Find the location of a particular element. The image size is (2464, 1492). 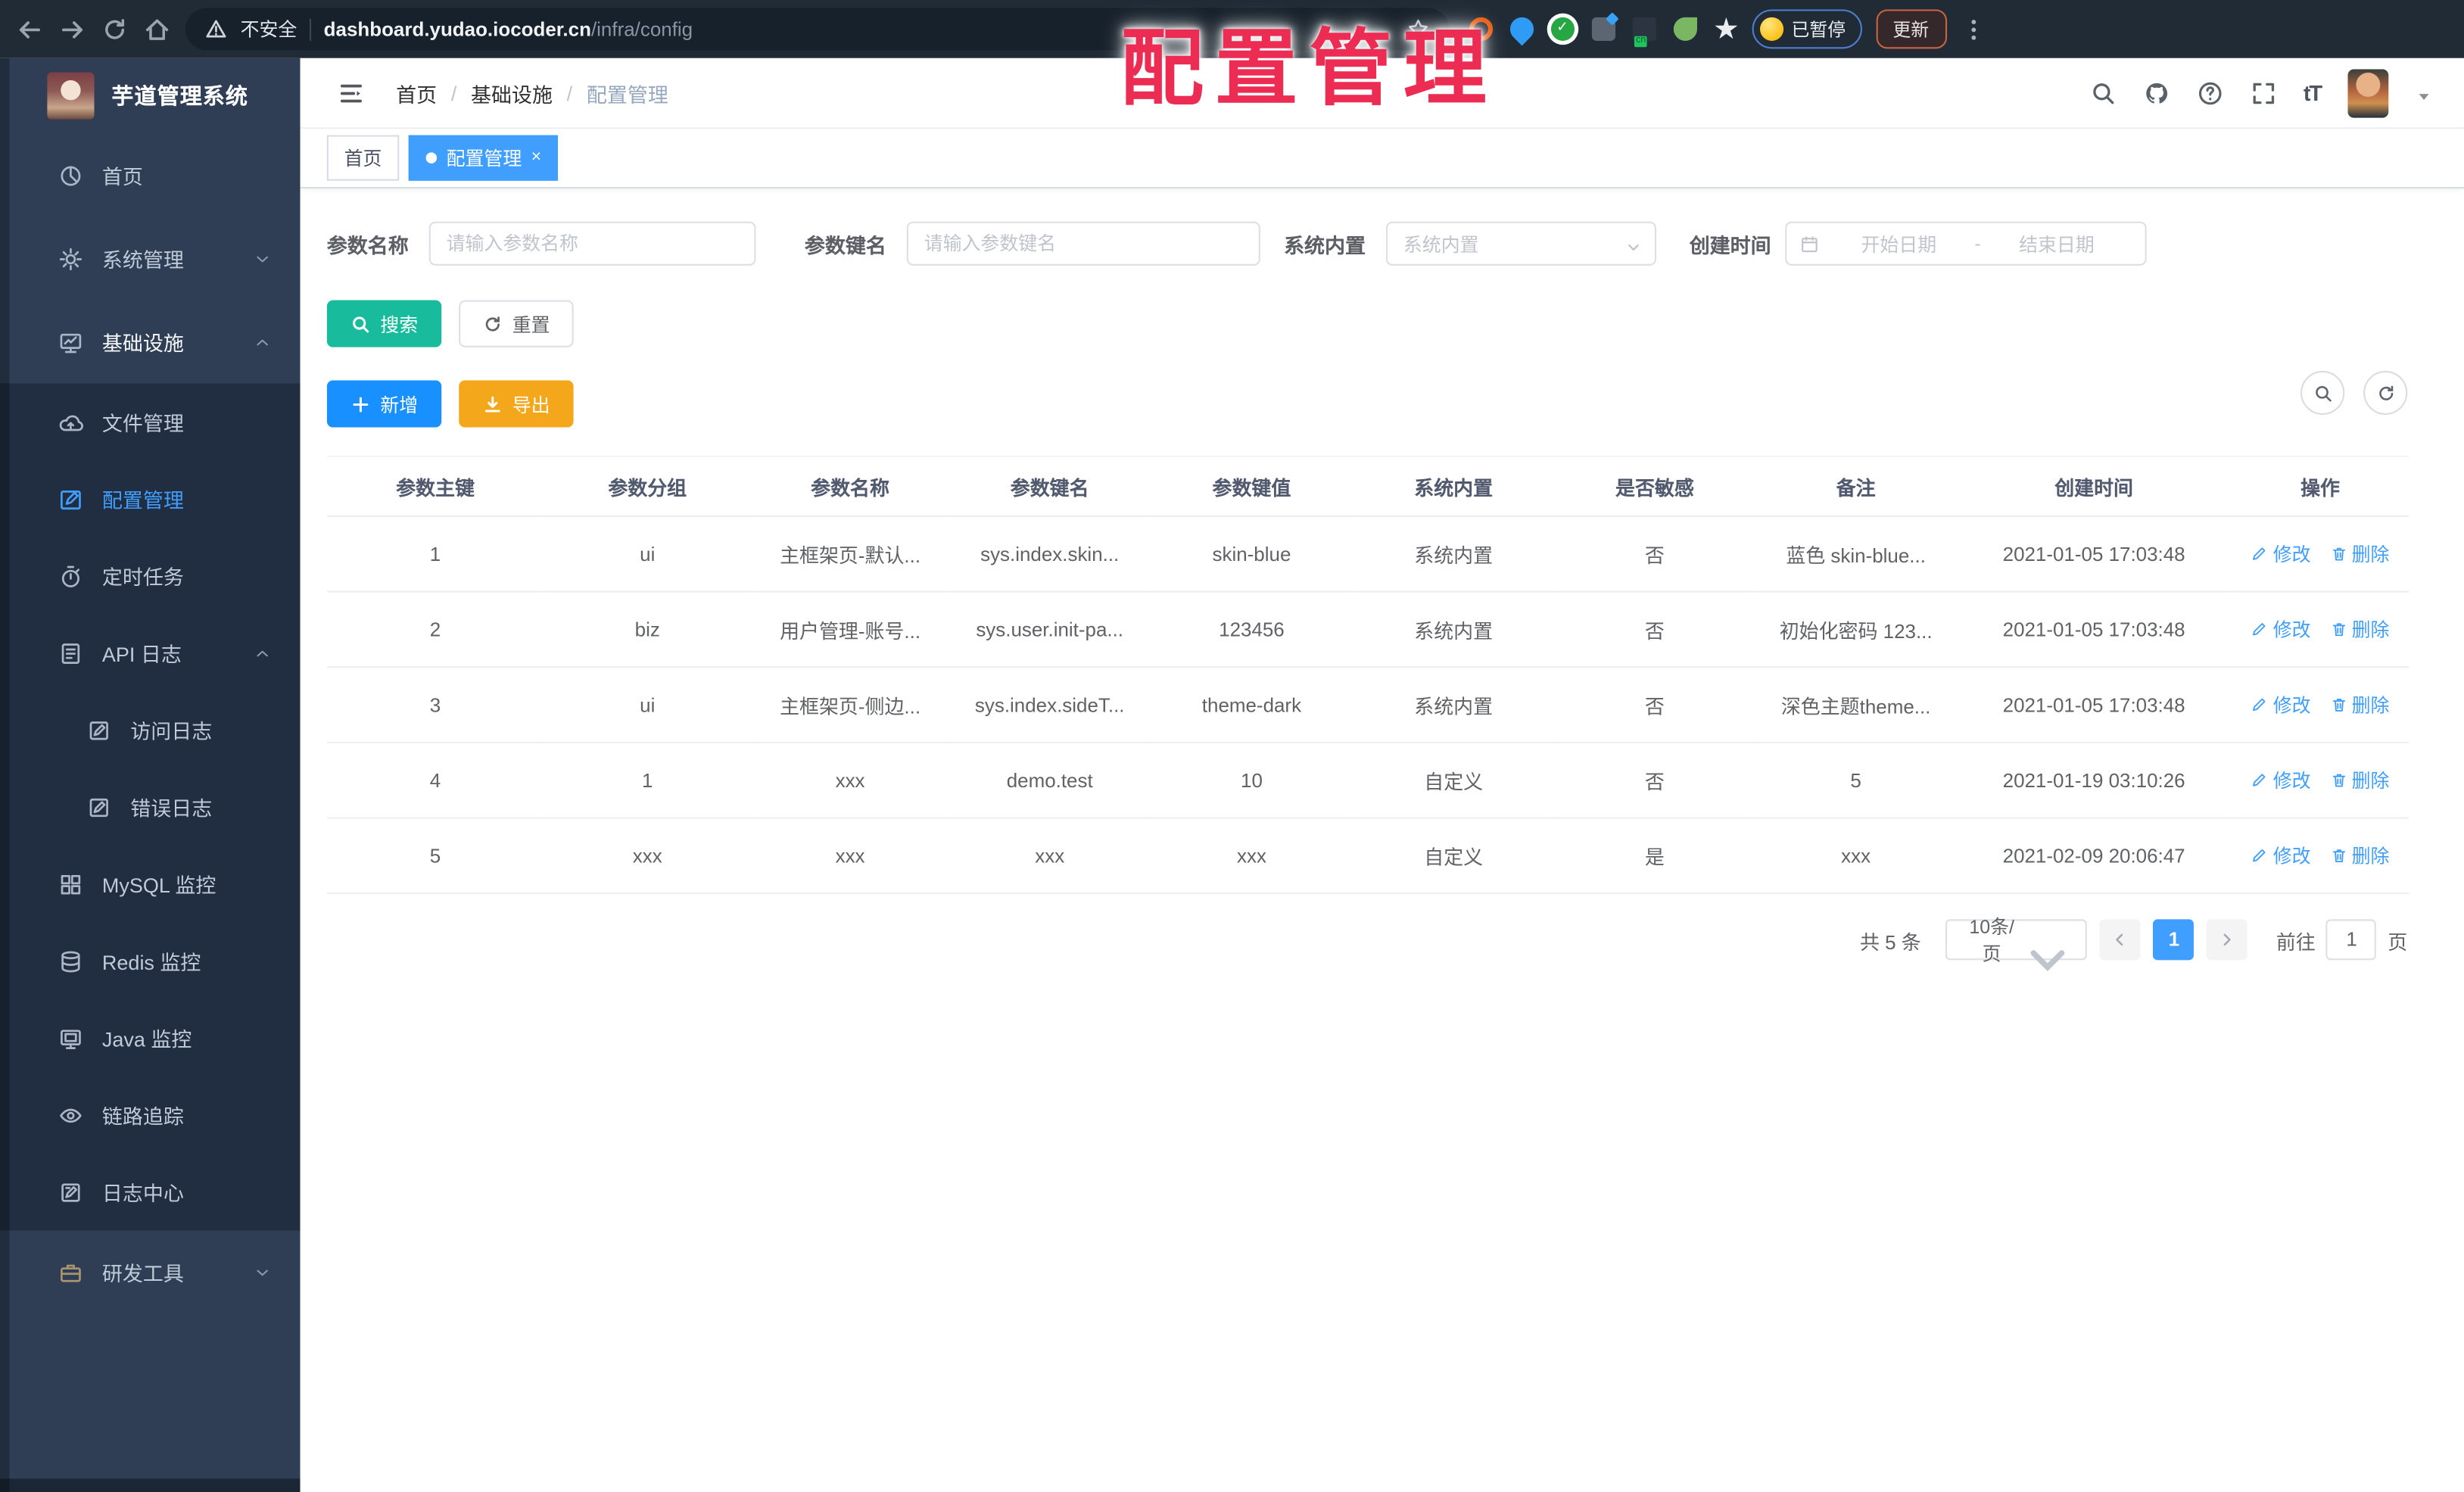

browser-update-button: 更新 is located at coordinates (1911, 29).